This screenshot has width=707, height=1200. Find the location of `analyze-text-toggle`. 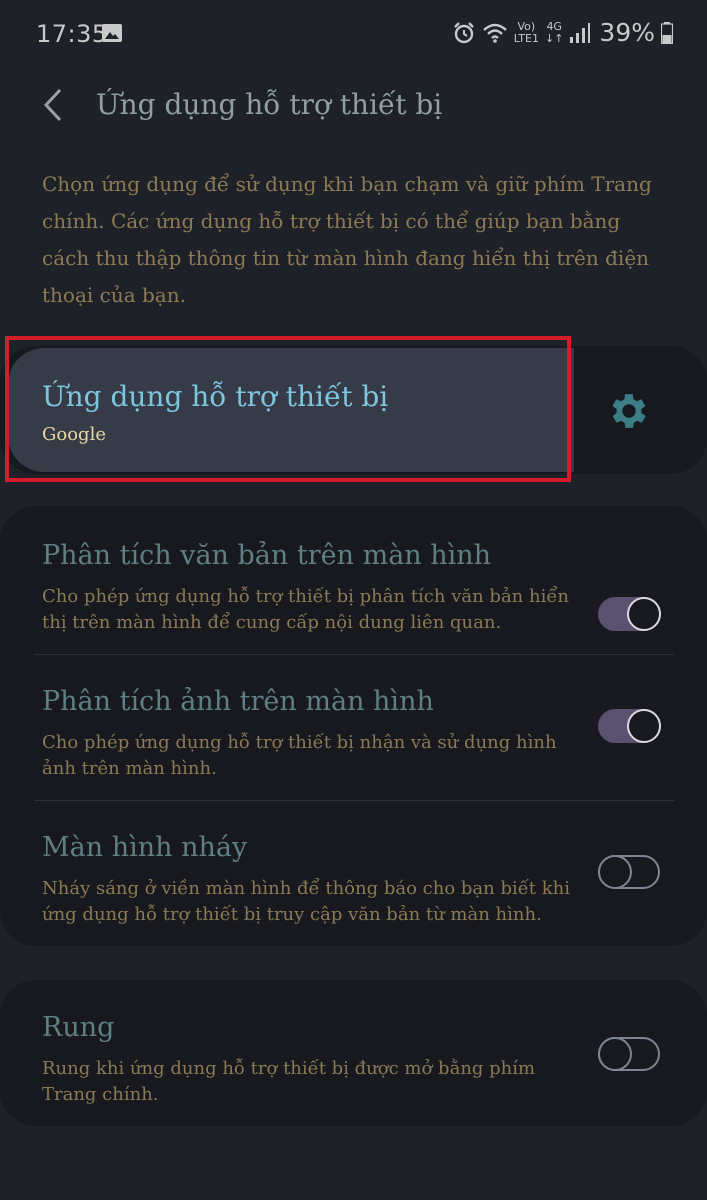

analyze-text-toggle is located at coordinates (629, 614).